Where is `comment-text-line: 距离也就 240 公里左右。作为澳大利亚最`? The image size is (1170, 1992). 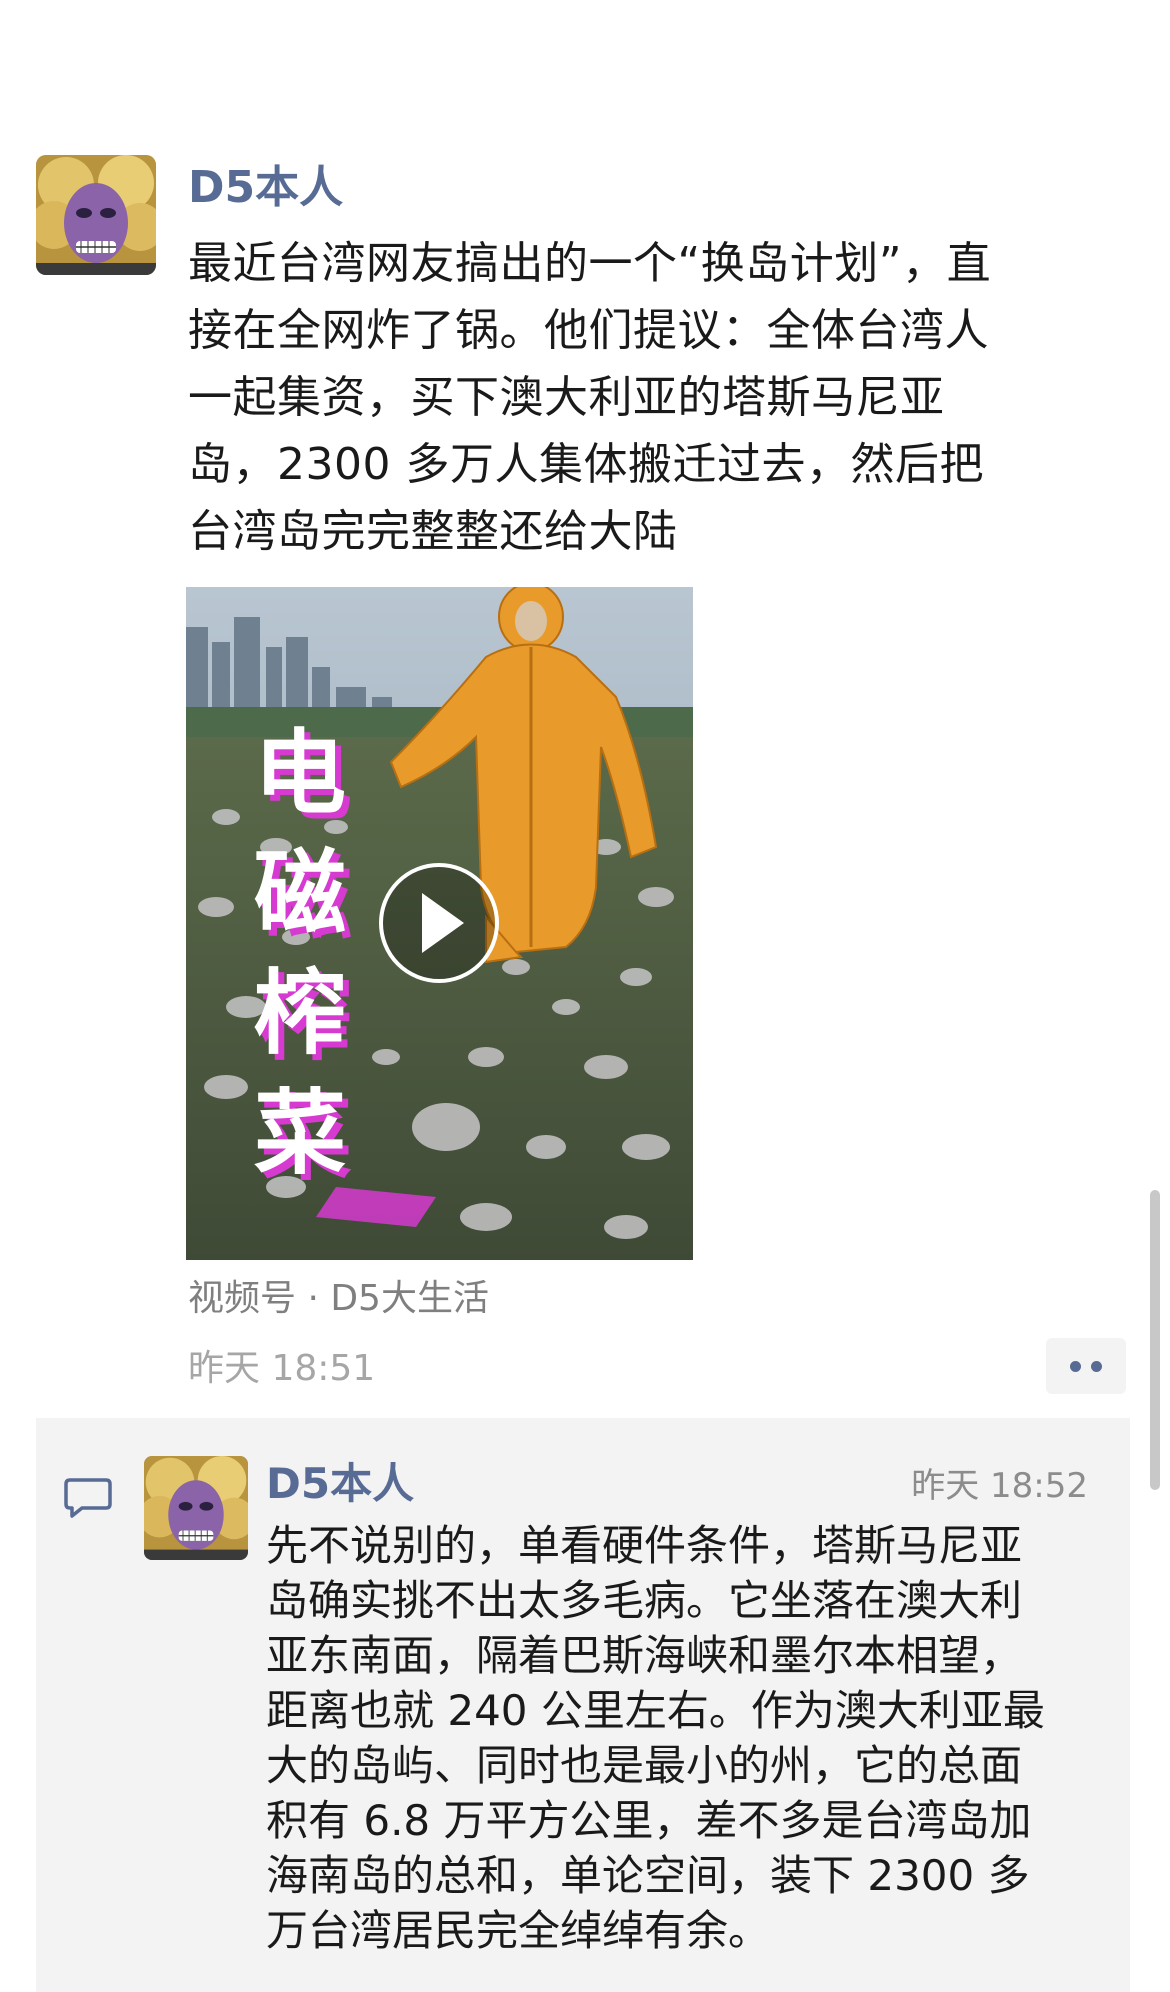 comment-text-line: 距离也就 240 公里左右。作为澳大利亚最 is located at coordinates (655, 1710).